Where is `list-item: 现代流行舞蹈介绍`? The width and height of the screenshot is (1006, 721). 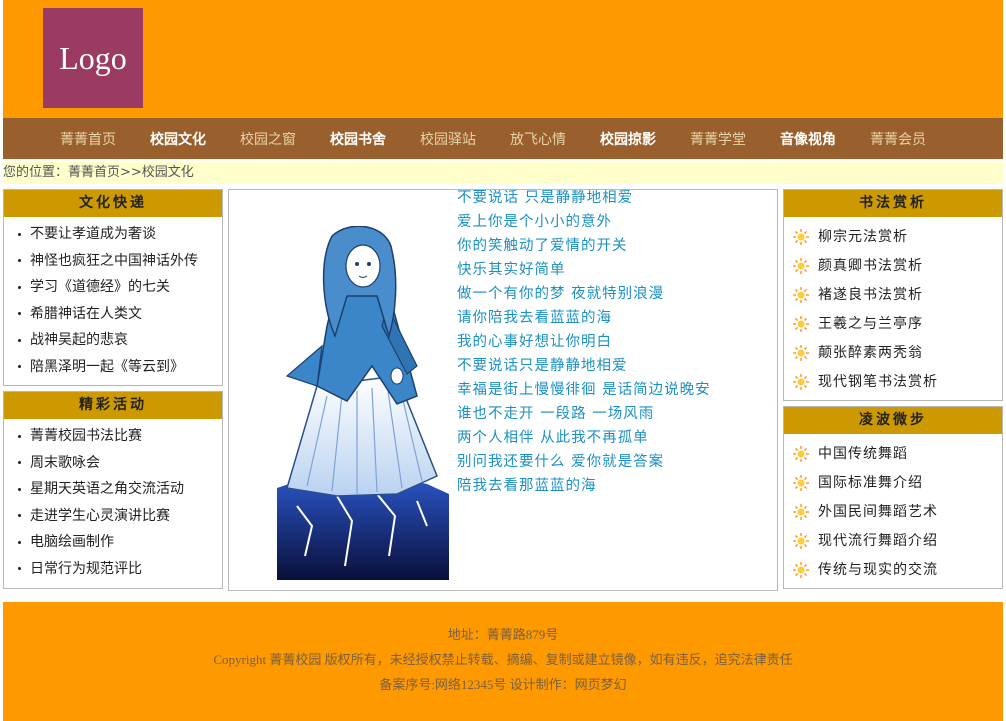
list-item: 现代流行舞蹈介绍 is located at coordinates (897, 541).